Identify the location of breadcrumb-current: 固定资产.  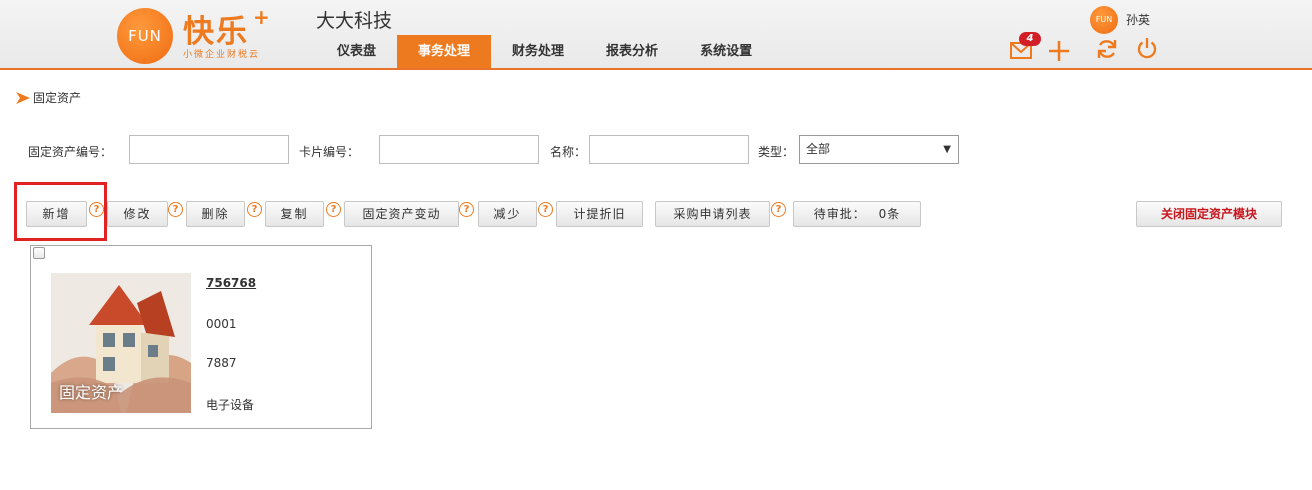
(57, 98).